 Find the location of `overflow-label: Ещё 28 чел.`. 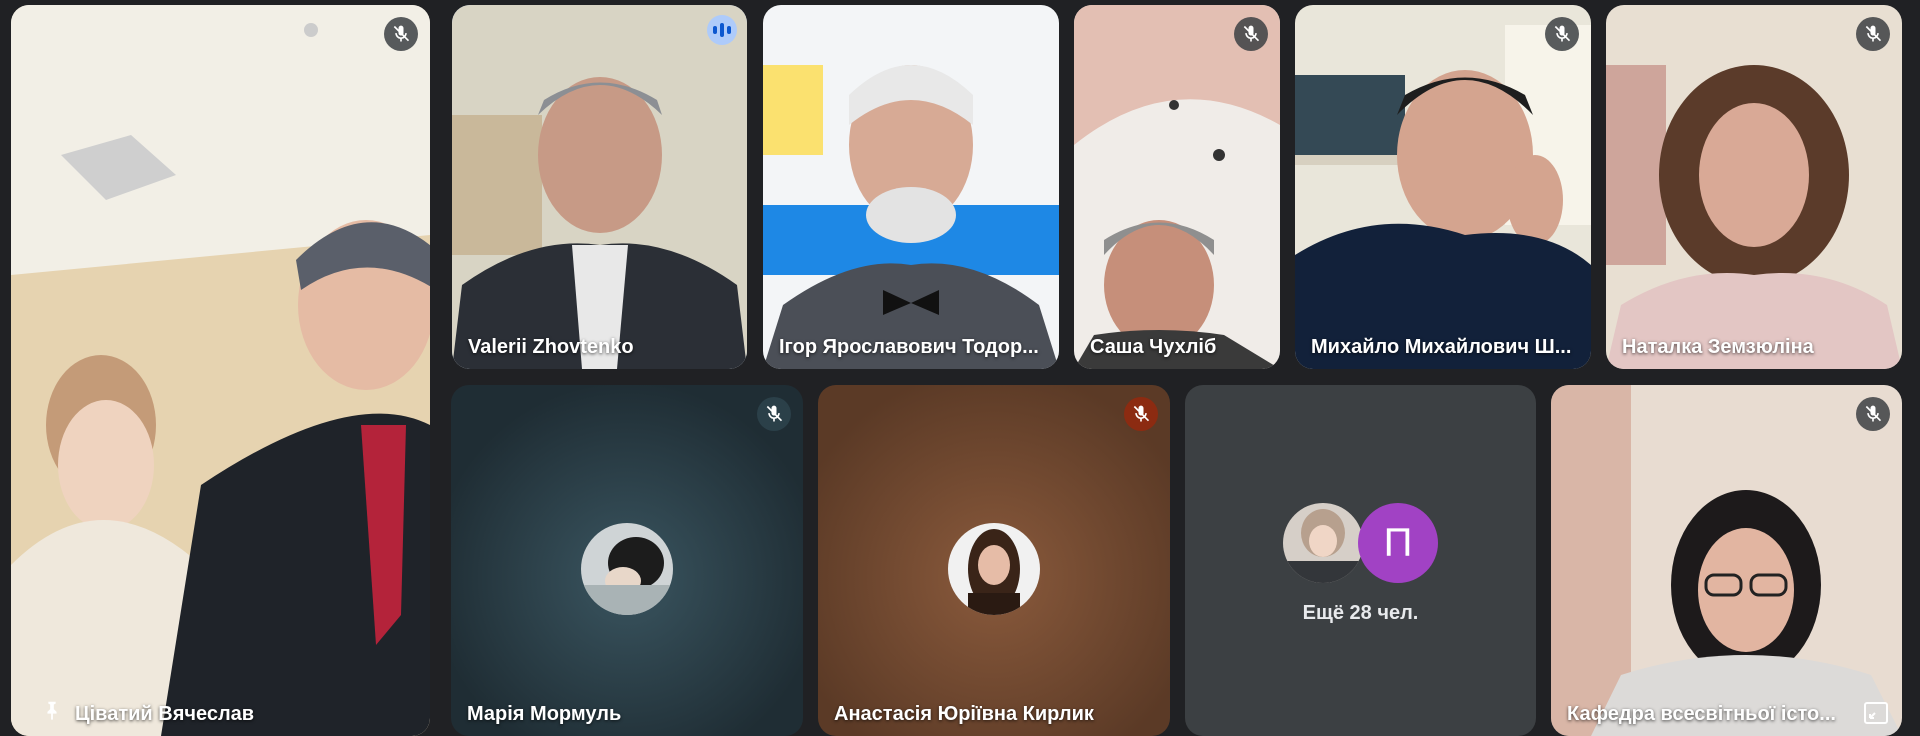

overflow-label: Ещё 28 чел. is located at coordinates (1360, 613).